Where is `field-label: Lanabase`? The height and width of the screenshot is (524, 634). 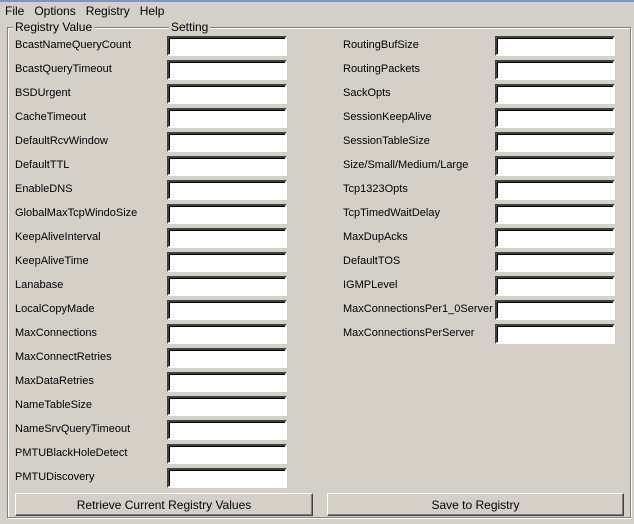
field-label: Lanabase is located at coordinates (39, 285).